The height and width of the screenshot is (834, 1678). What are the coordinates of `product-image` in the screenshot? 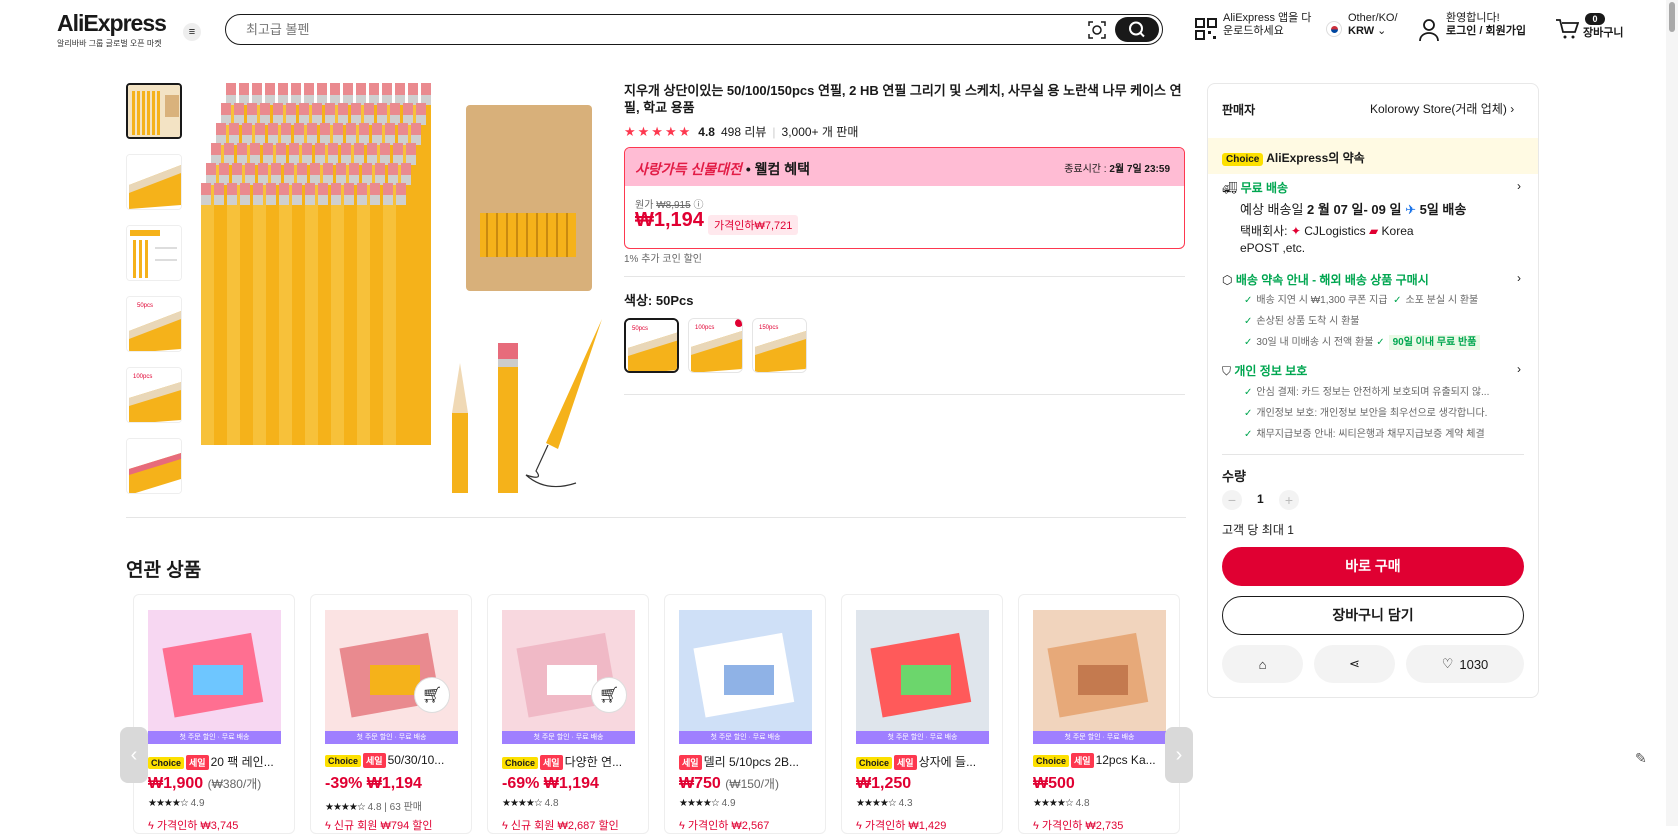 It's located at (1099, 676).